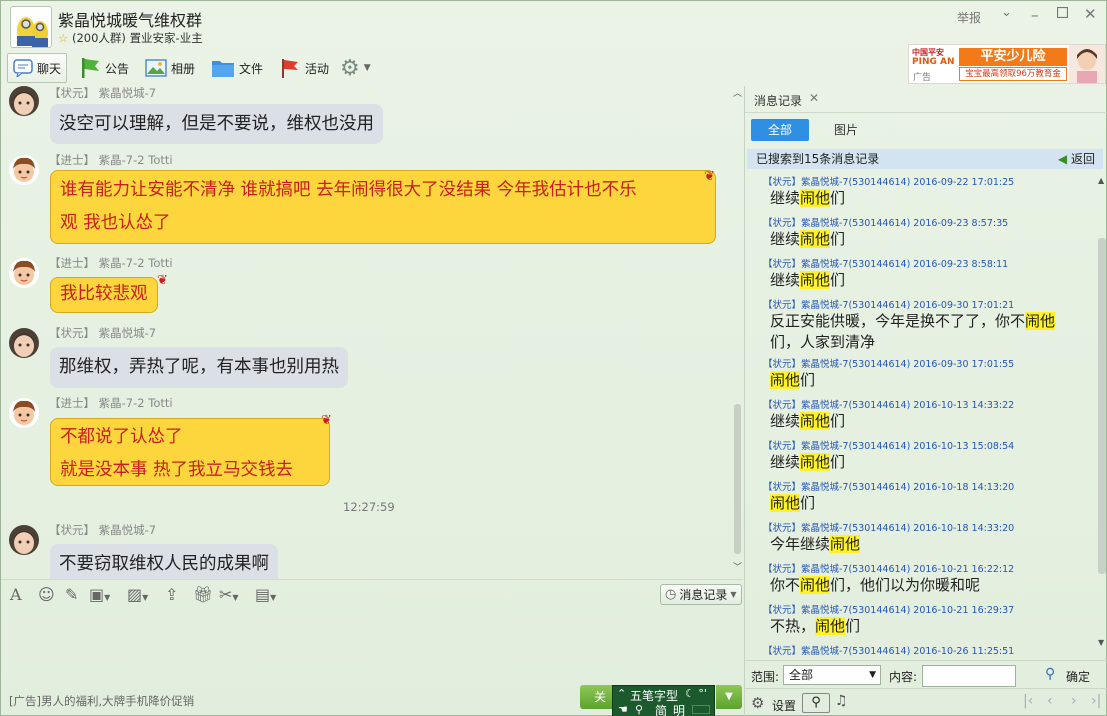 The image size is (1107, 716). Describe the element at coordinates (737, 331) in the screenshot. I see `chat-scrollbar: ︿ ﹀` at that location.